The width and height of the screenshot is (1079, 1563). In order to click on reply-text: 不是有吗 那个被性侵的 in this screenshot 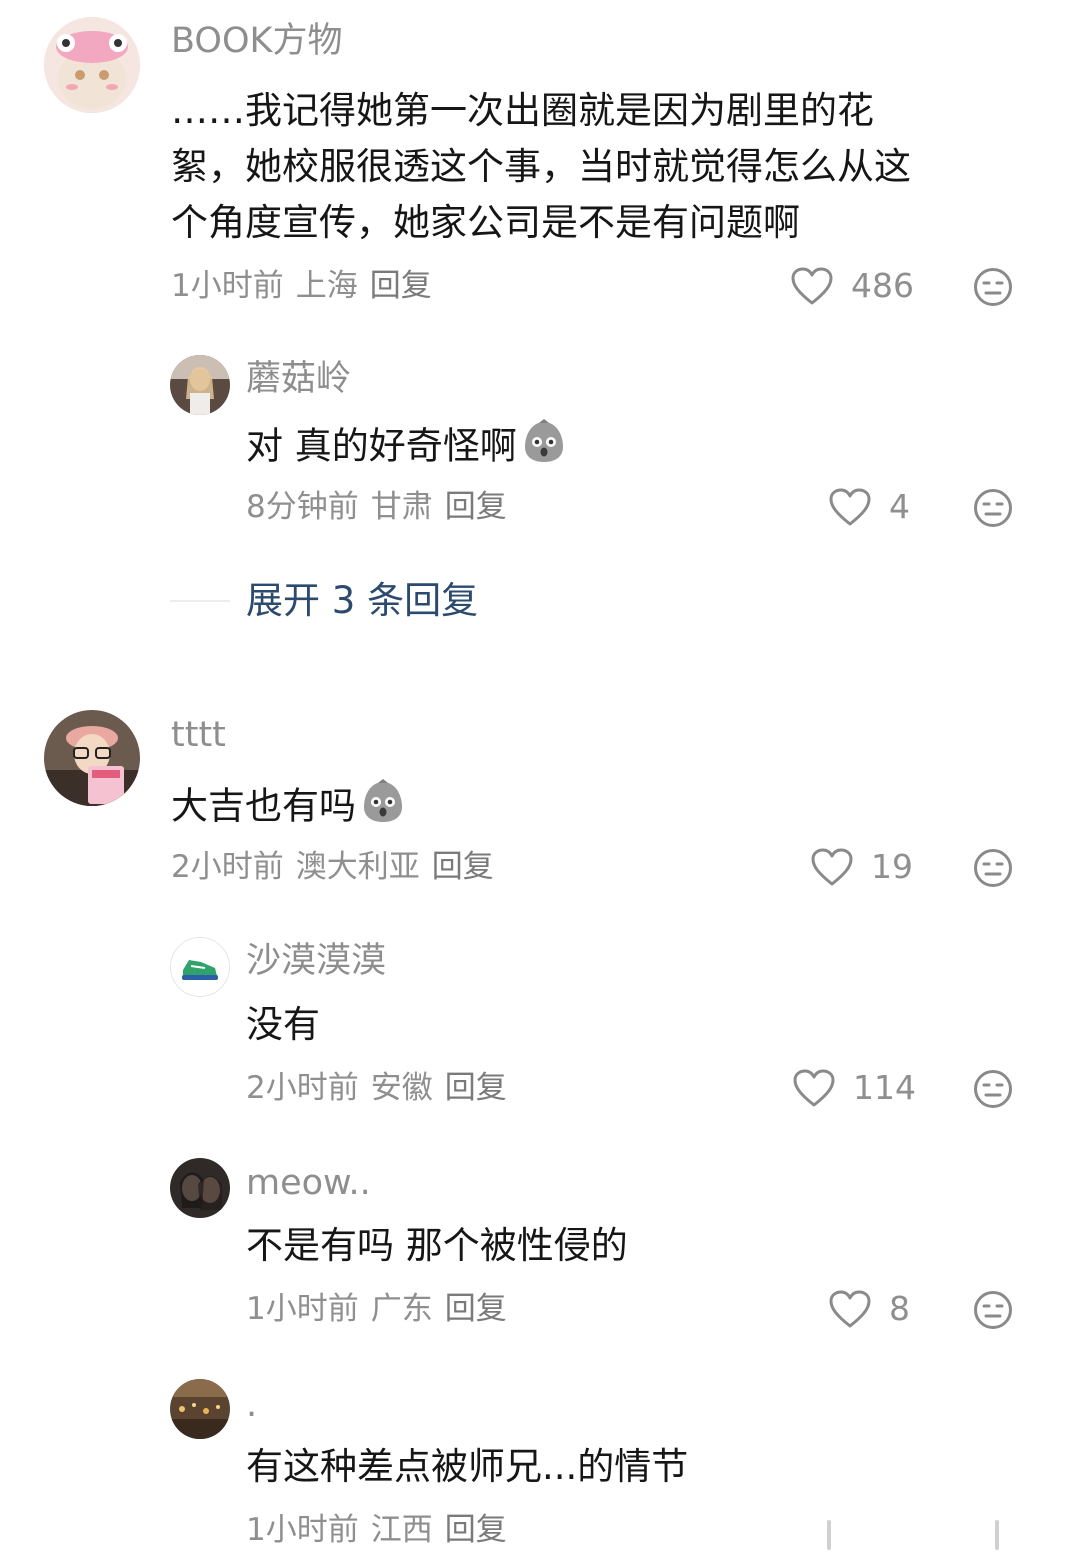, I will do `click(437, 1245)`.